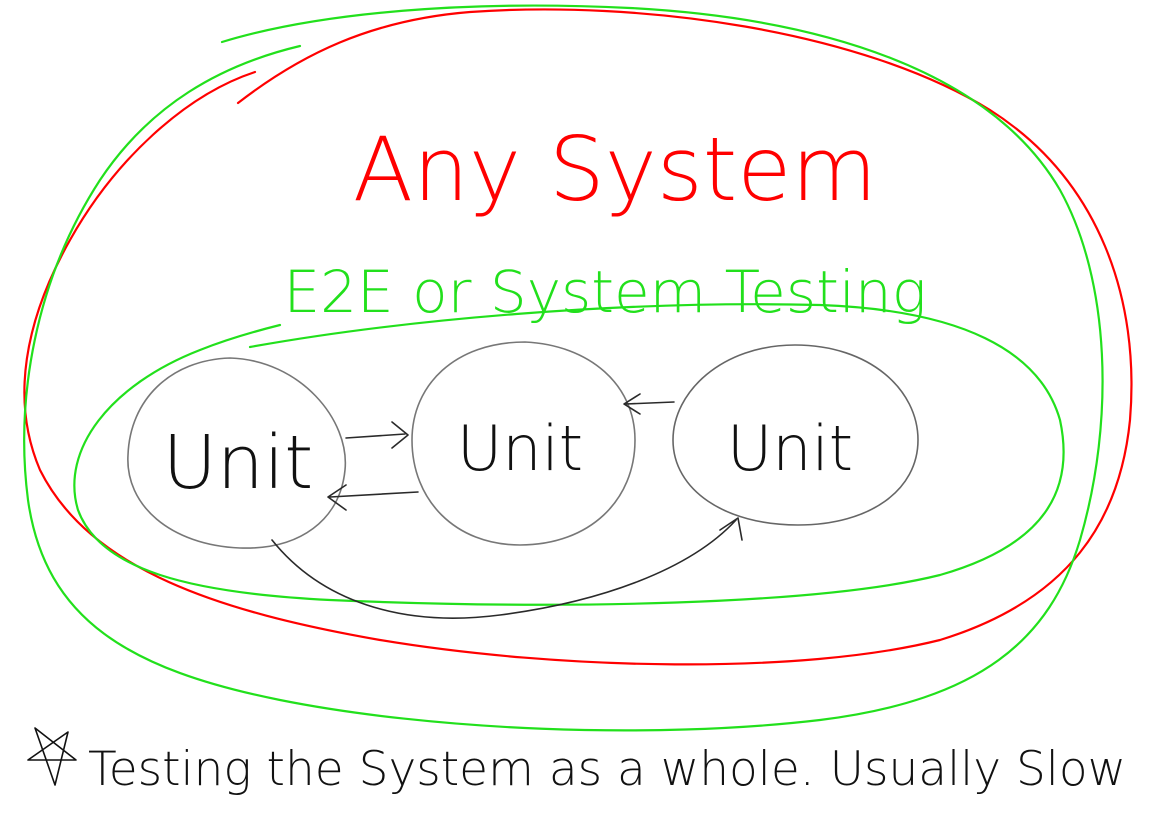 The image size is (1150, 824). I want to click on unit-label-3: Unit, so click(790, 448).